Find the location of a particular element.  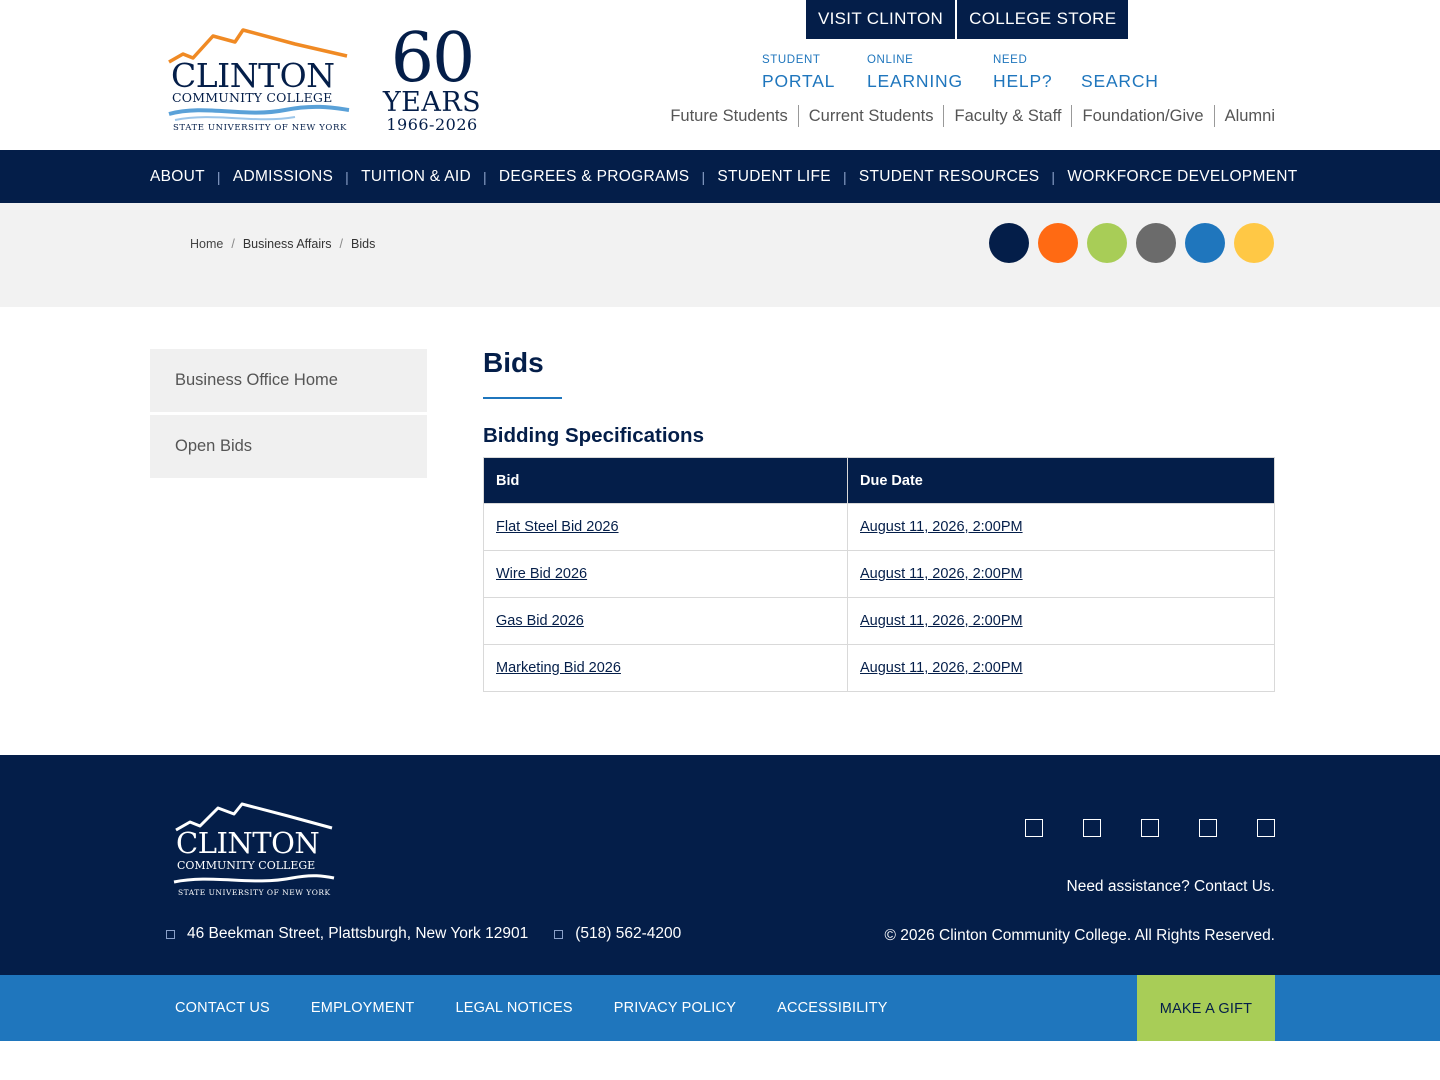

location-icon is located at coordinates (170, 934).